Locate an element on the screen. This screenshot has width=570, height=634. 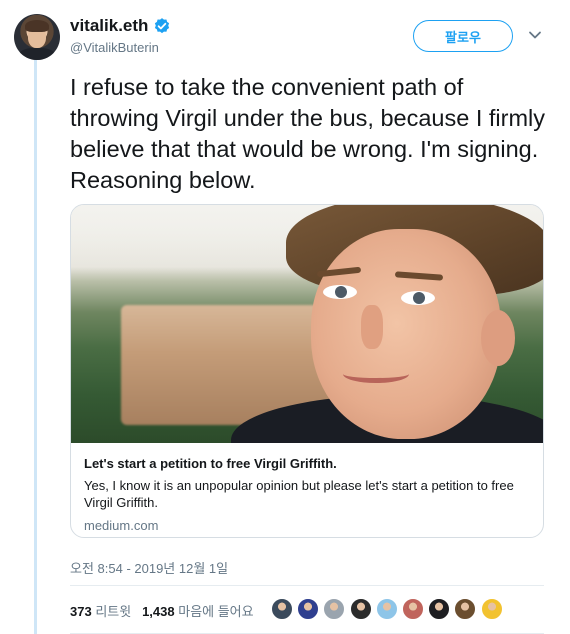
user-name: vitalik.eth is located at coordinates (109, 26).